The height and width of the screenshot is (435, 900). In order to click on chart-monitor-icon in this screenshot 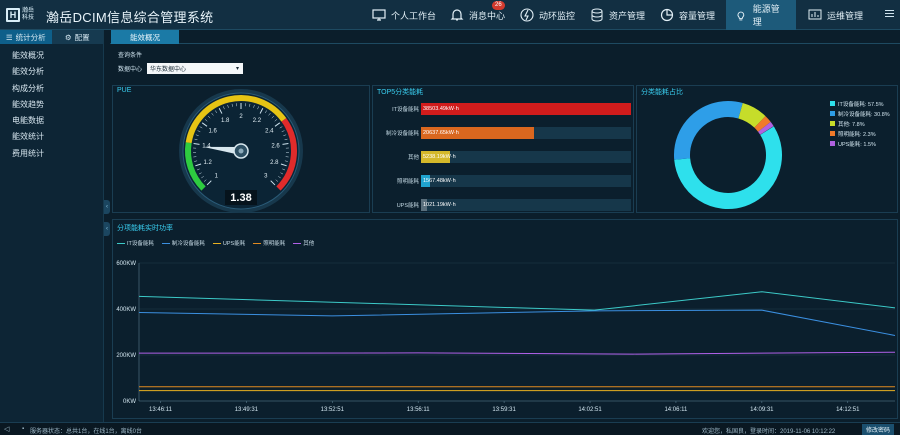, I will do `click(815, 14)`.